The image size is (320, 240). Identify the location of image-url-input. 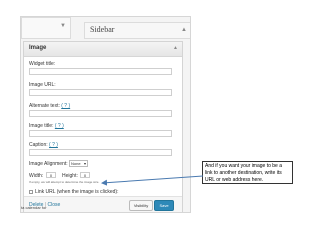
(100, 92).